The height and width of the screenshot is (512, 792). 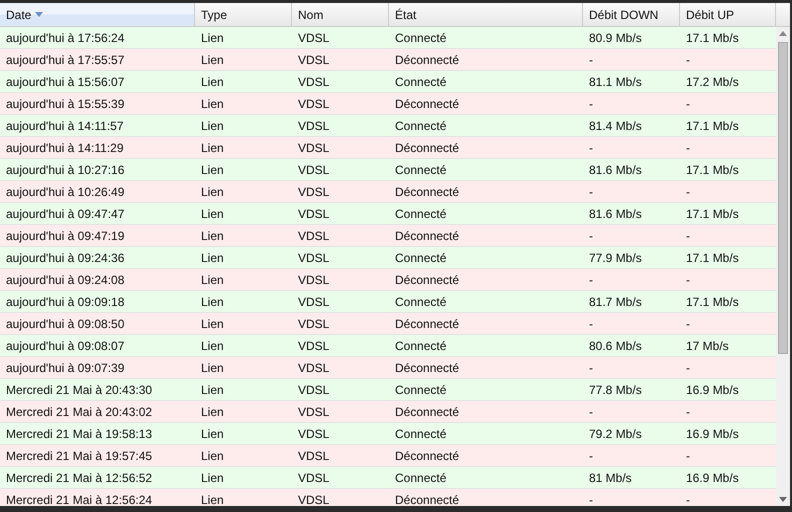 What do you see at coordinates (615, 37) in the screenshot?
I see `table-cell: 80.9 Mb/s` at bounding box center [615, 37].